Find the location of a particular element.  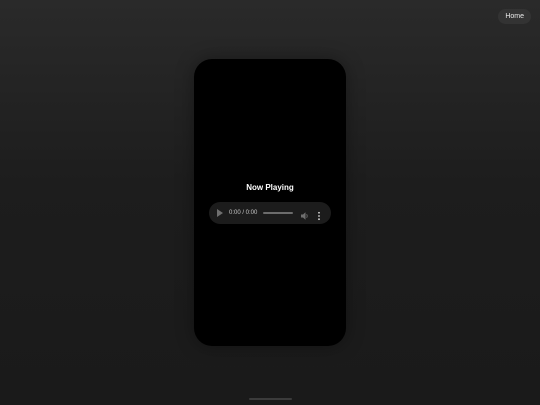

time-display: 0:00 / 0:00 is located at coordinates (243, 213).